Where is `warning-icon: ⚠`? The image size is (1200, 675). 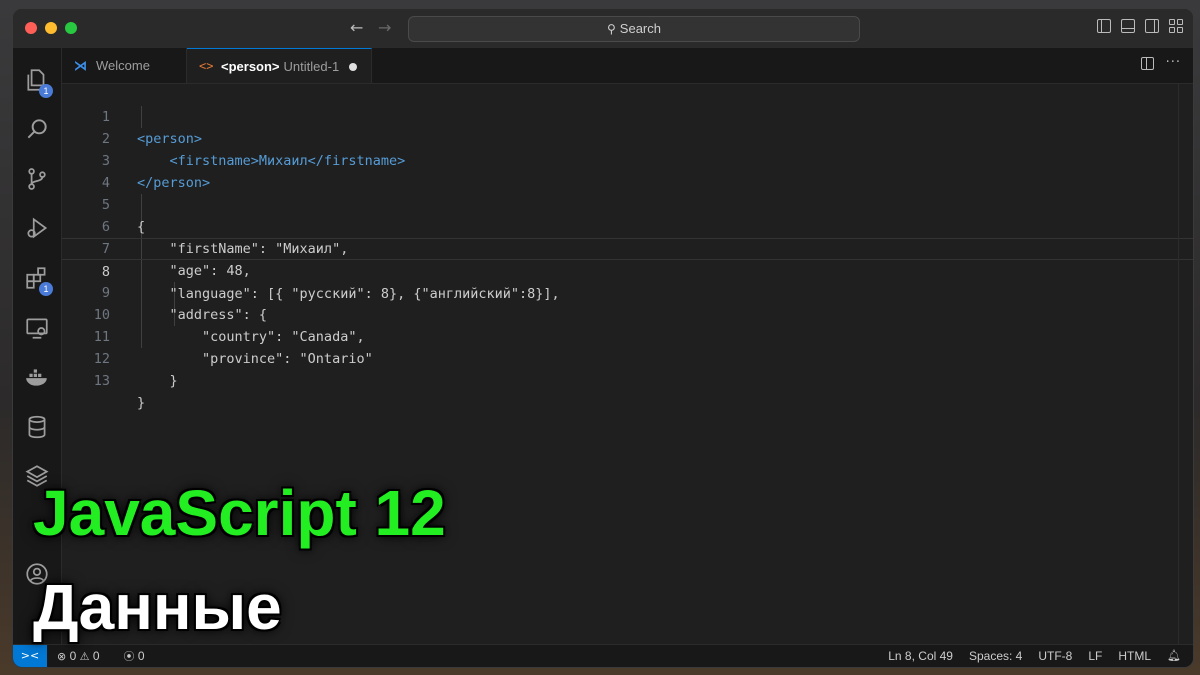 warning-icon: ⚠ is located at coordinates (84, 656).